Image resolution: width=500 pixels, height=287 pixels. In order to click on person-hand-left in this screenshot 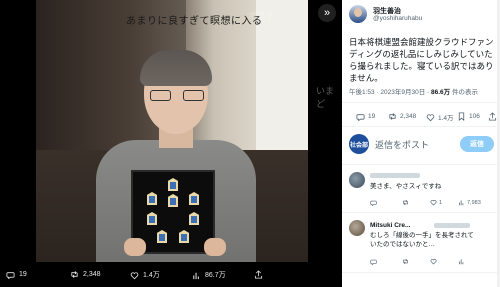, I will do `click(135, 247)`.